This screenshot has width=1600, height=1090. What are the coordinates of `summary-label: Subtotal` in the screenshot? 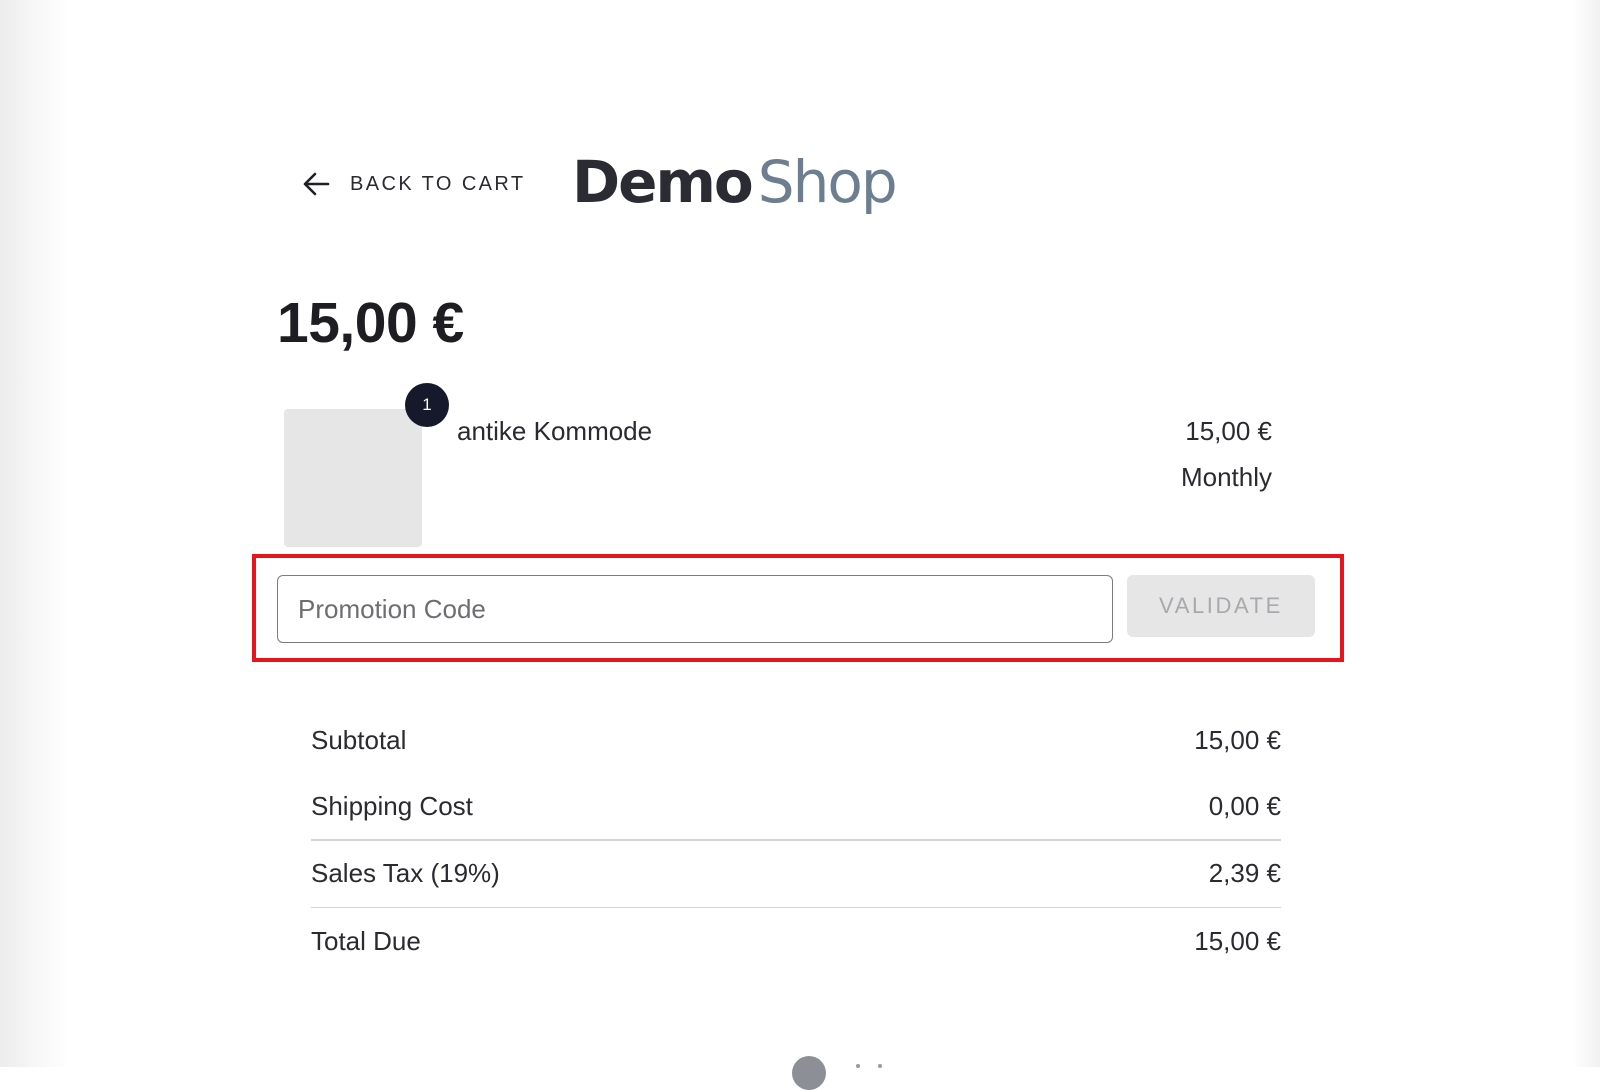 It's located at (359, 739).